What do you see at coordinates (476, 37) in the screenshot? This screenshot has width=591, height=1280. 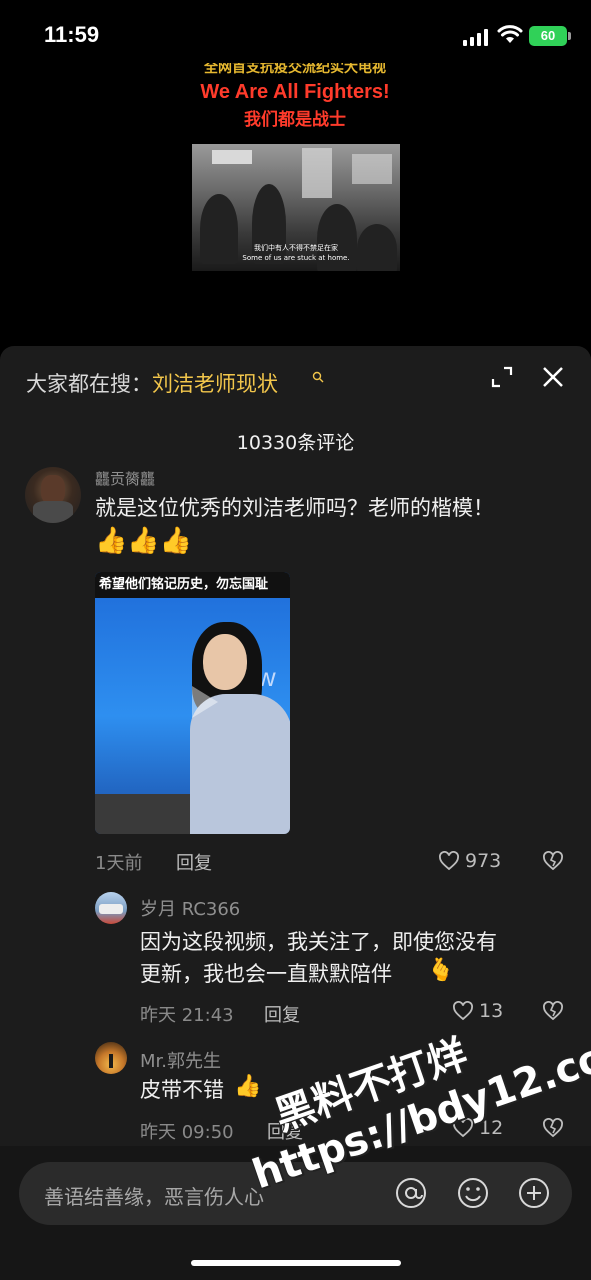 I see `cellular-signal-icon` at bounding box center [476, 37].